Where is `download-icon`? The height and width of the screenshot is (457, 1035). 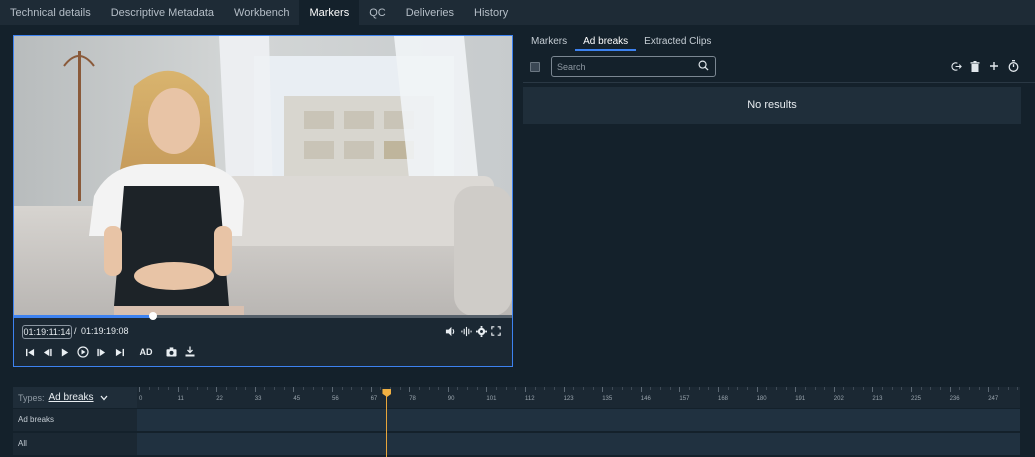
download-icon is located at coordinates (189, 351).